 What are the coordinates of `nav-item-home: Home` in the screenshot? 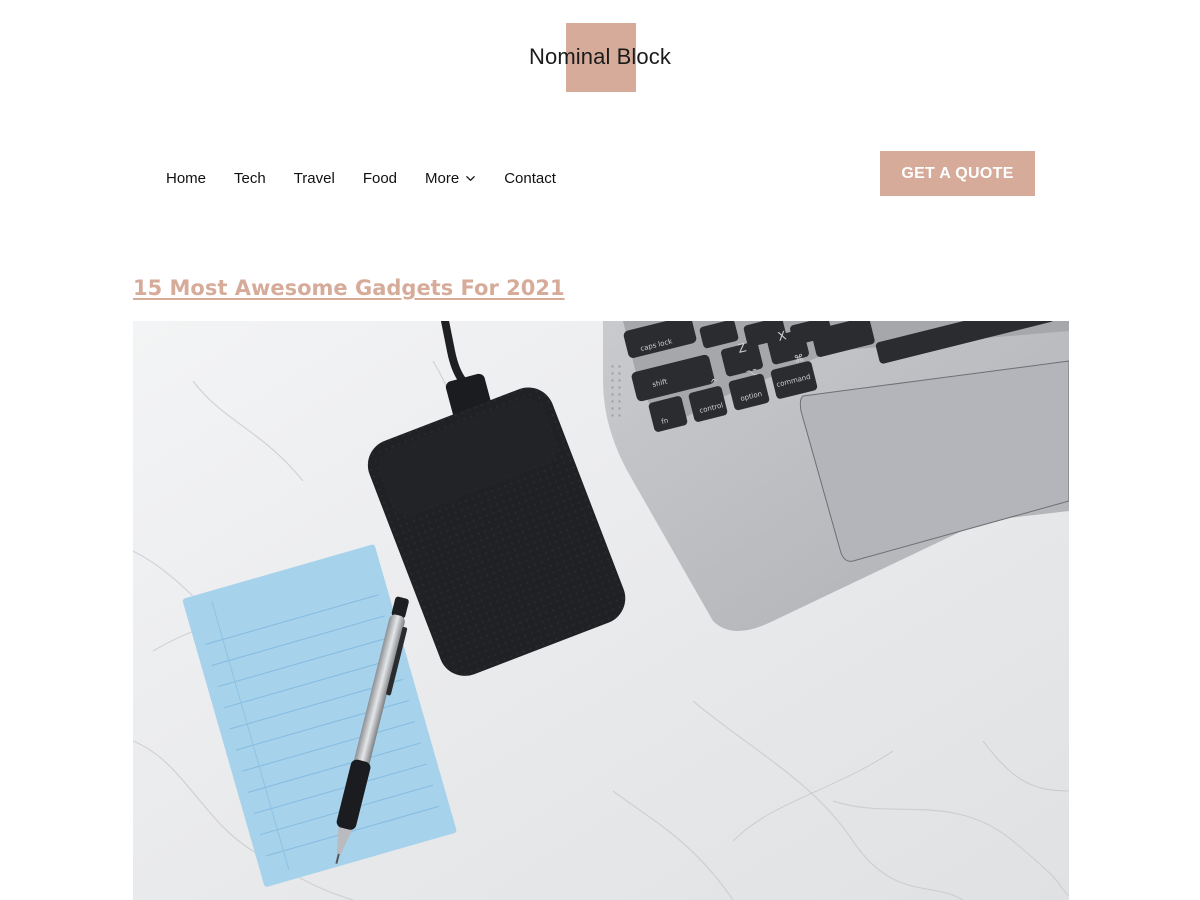 It's located at (186, 178).